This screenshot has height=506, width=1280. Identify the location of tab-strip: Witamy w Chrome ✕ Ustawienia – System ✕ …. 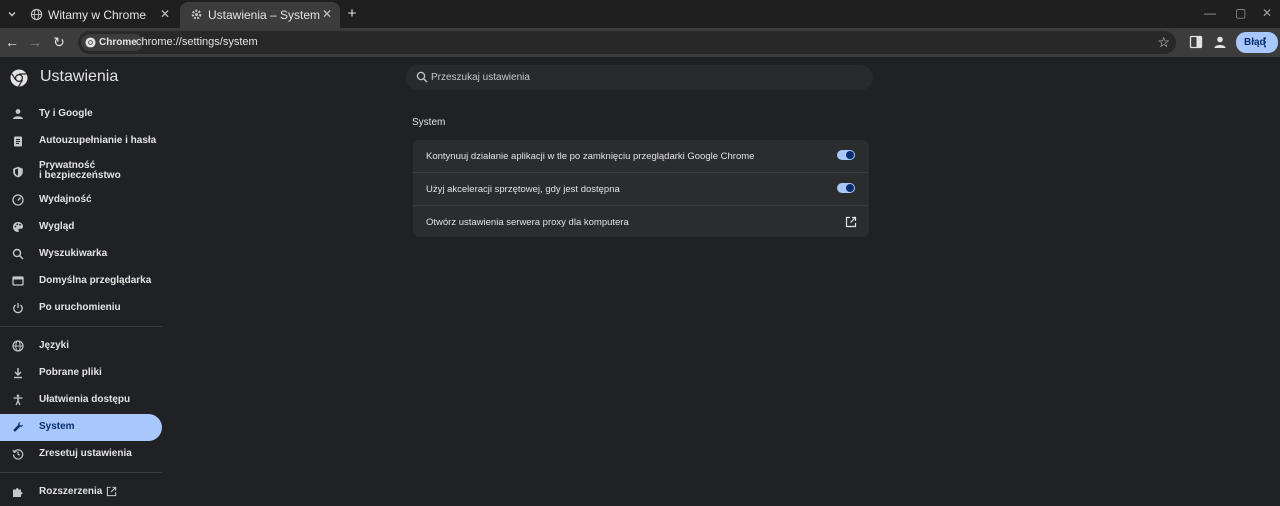
(640, 14).